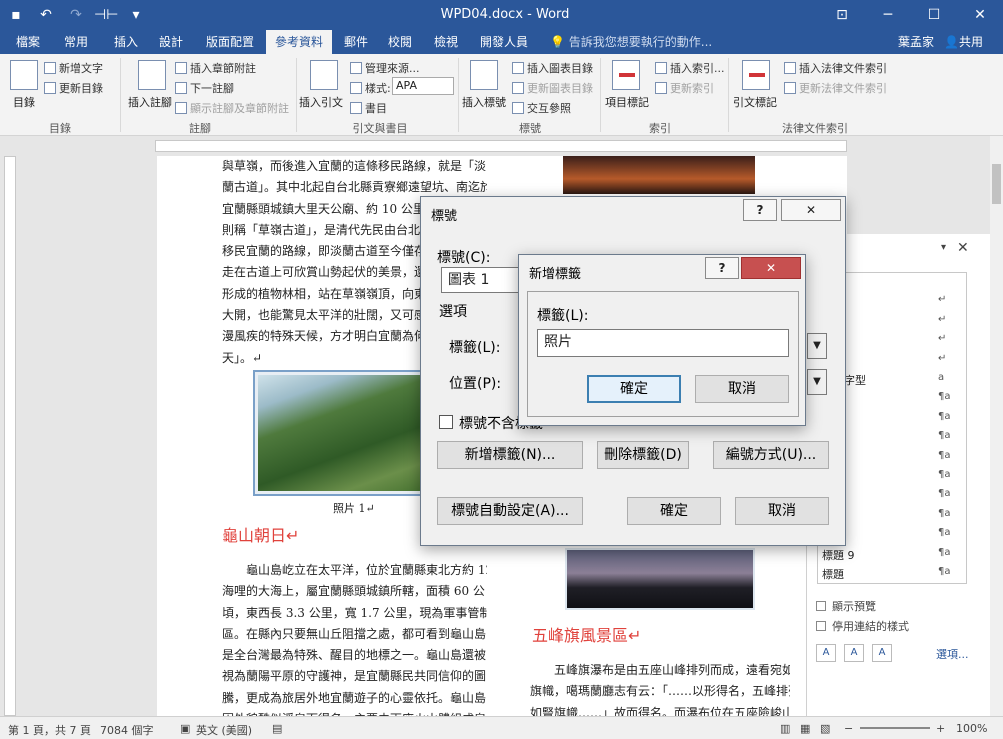 This screenshot has height=739, width=1003. Describe the element at coordinates (760, 210) in the screenshot. I see `help-button: ?` at that location.